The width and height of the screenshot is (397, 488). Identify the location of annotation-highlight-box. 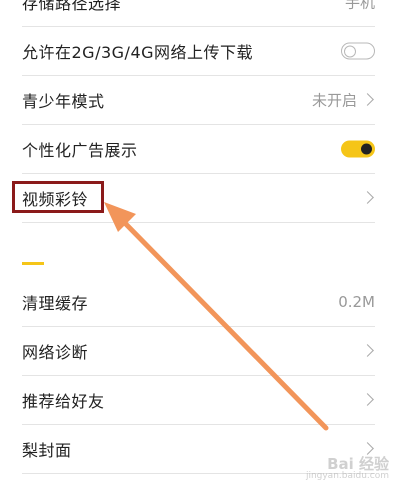
(58, 197).